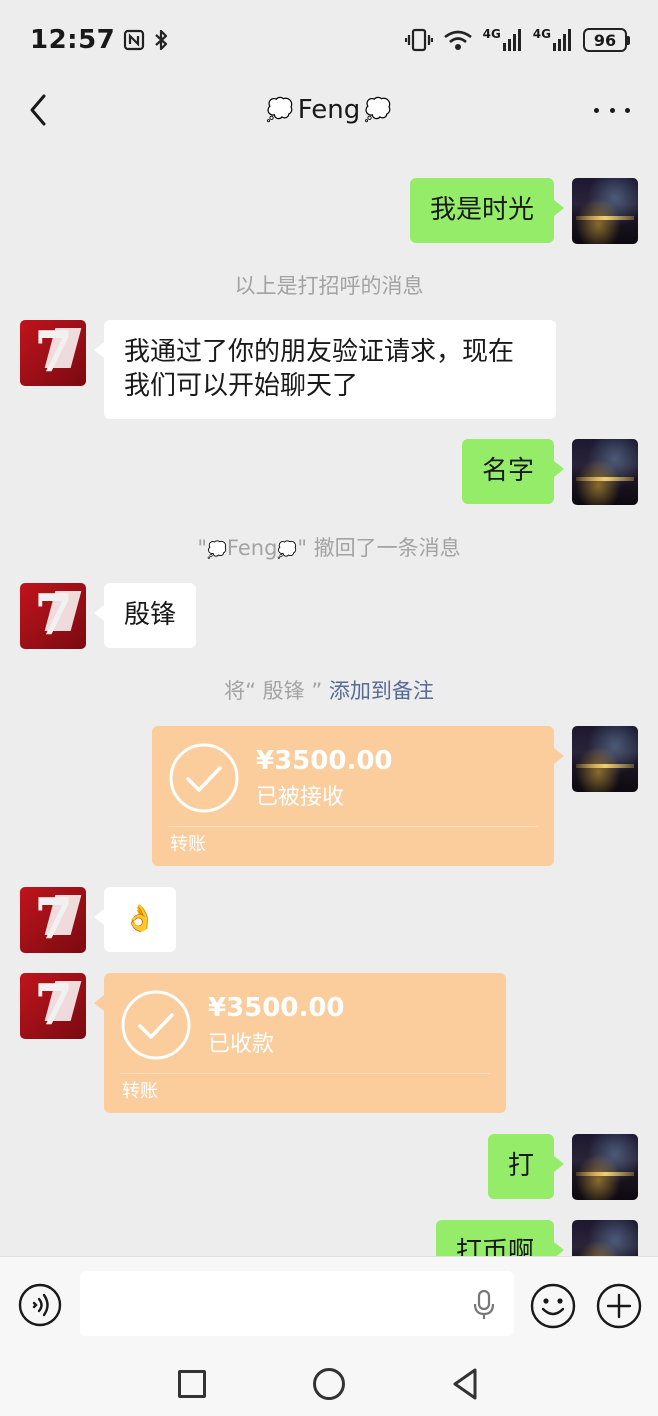 The height and width of the screenshot is (1416, 658). What do you see at coordinates (241, 1044) in the screenshot?
I see `transfer-status: 已收款` at bounding box center [241, 1044].